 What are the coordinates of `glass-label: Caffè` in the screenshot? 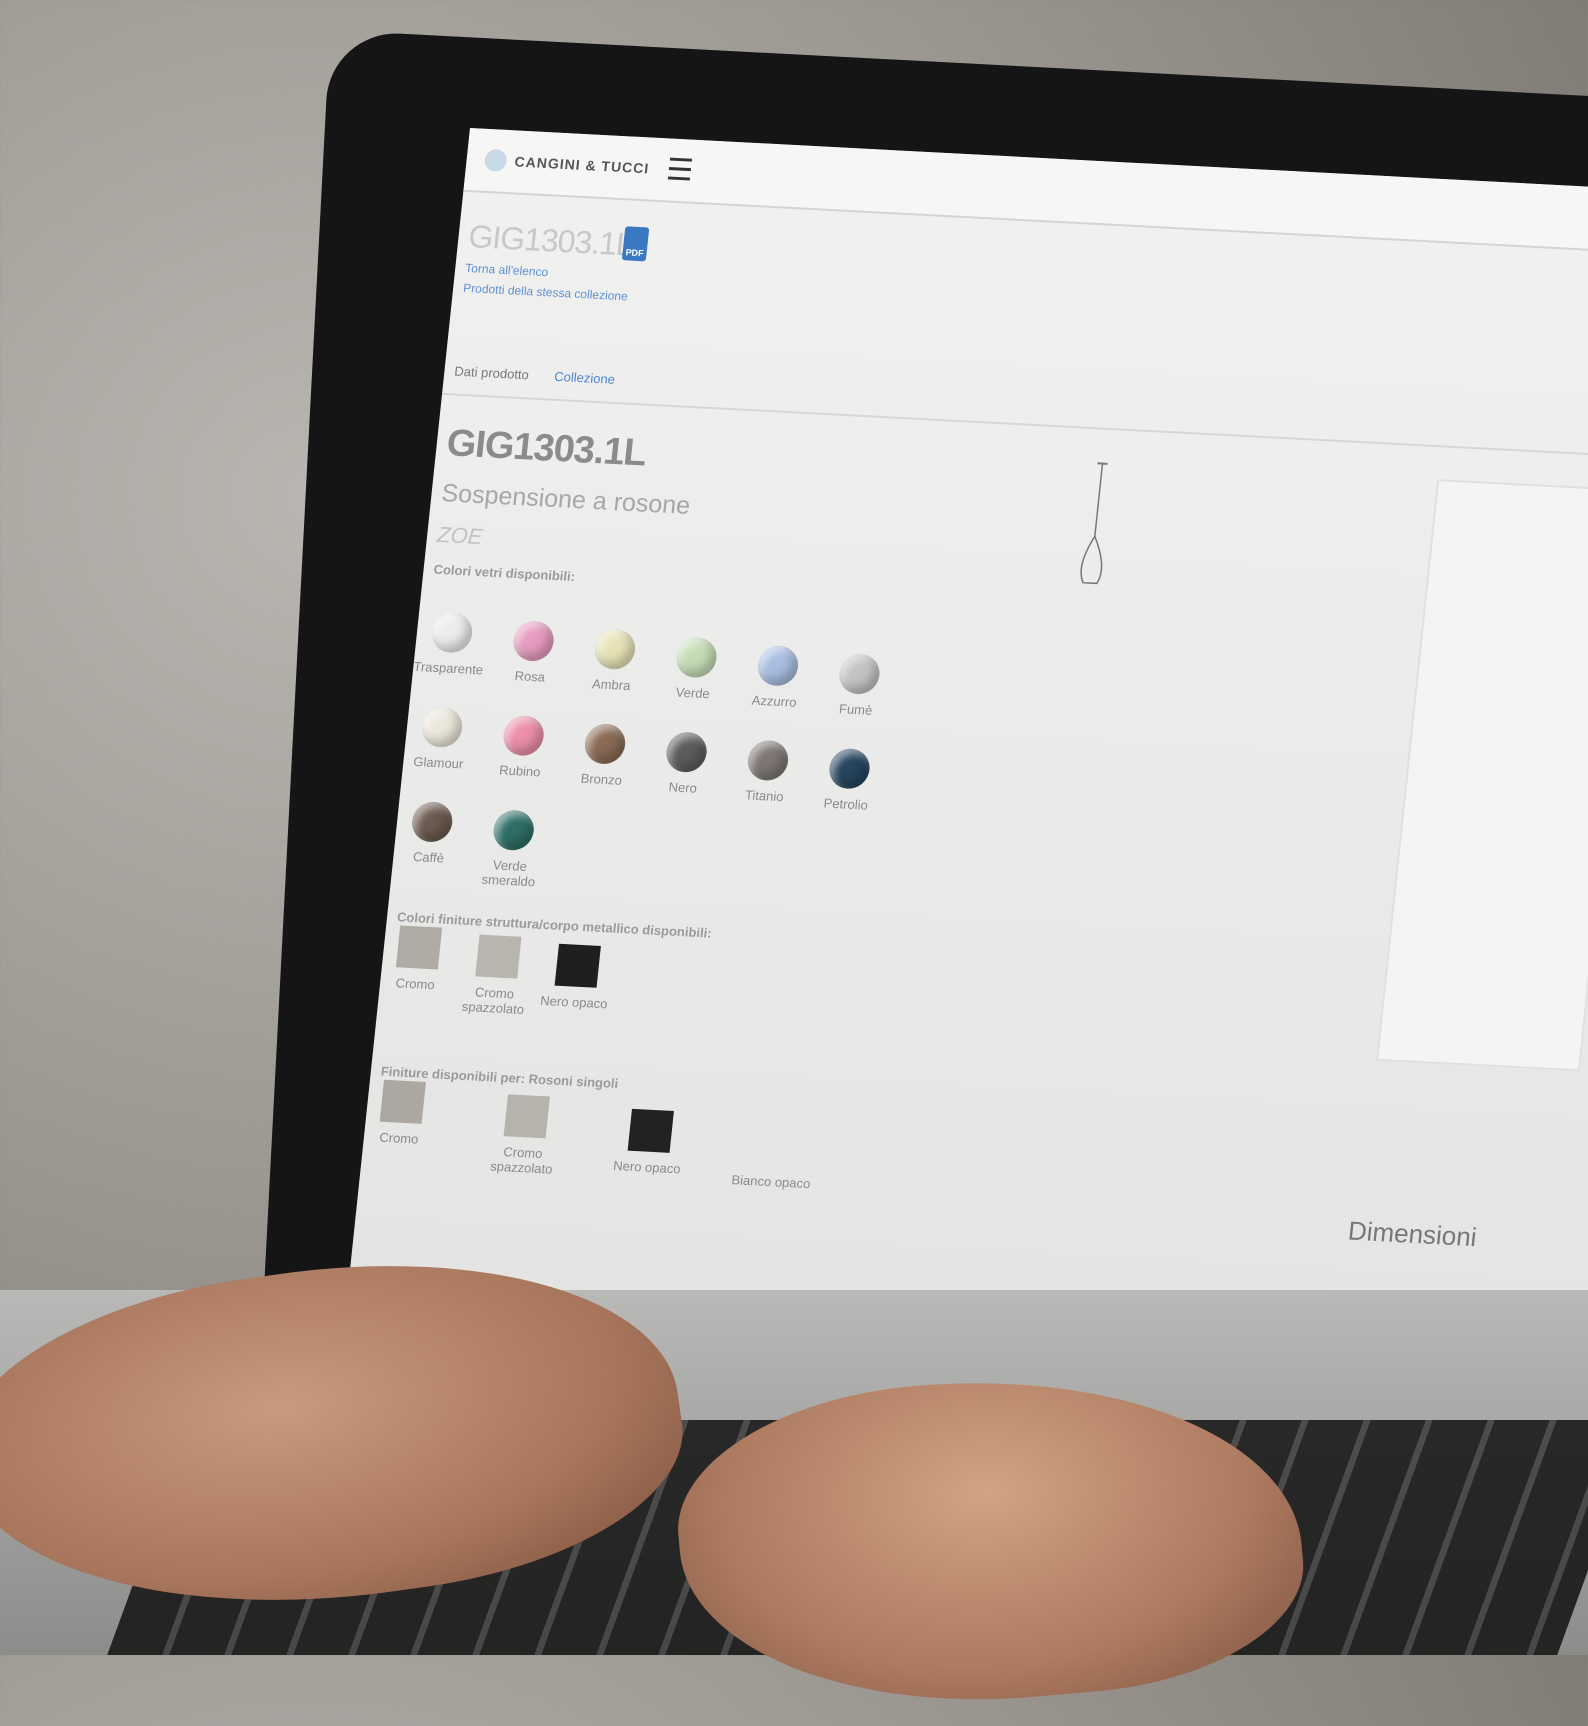 It's located at (428, 857).